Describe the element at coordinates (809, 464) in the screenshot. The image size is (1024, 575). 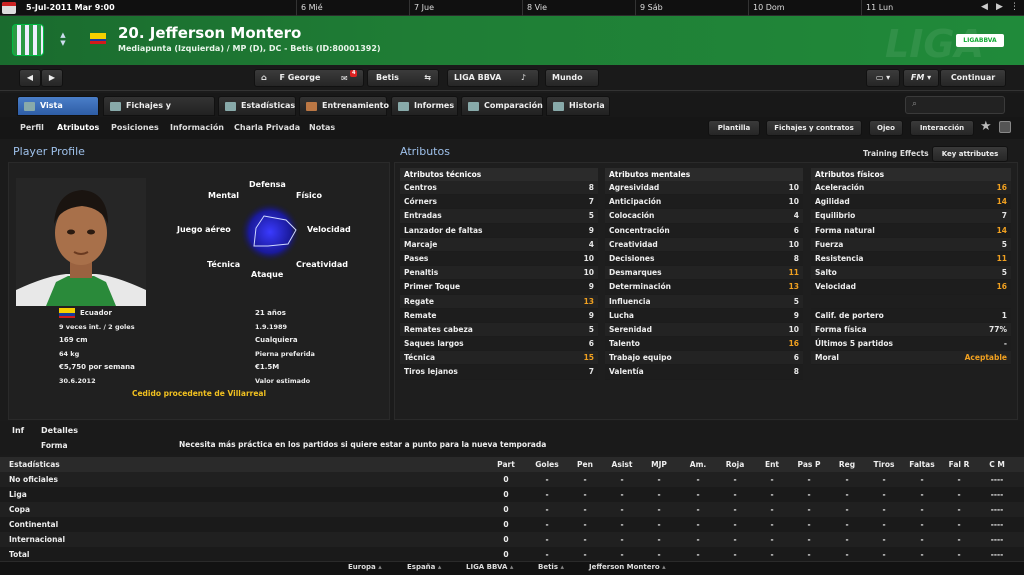
I see `stats-column-header: Pas P` at that location.